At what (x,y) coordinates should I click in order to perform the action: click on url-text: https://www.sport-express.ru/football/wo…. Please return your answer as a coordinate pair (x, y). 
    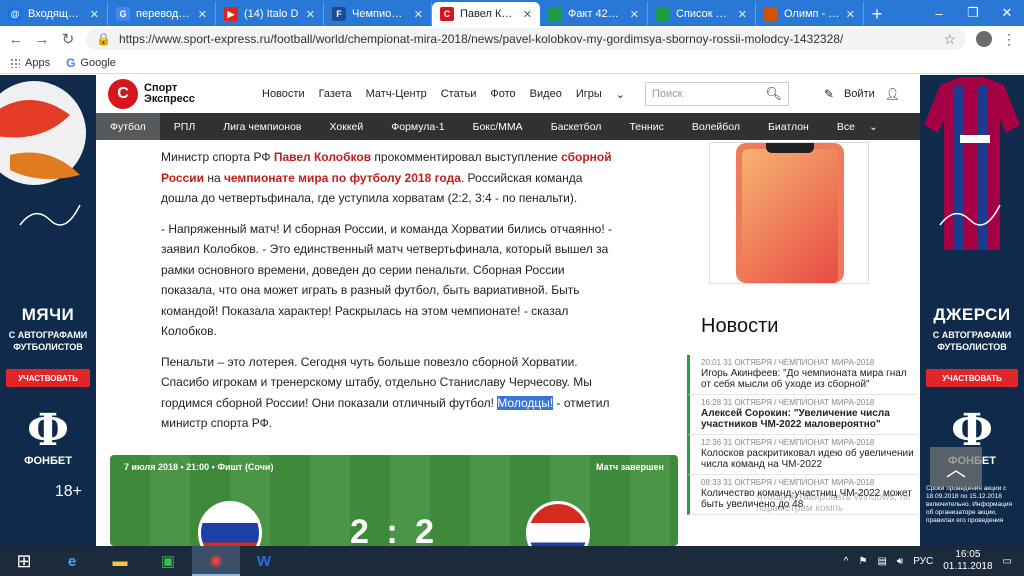
    Looking at the image, I should click on (527, 39).